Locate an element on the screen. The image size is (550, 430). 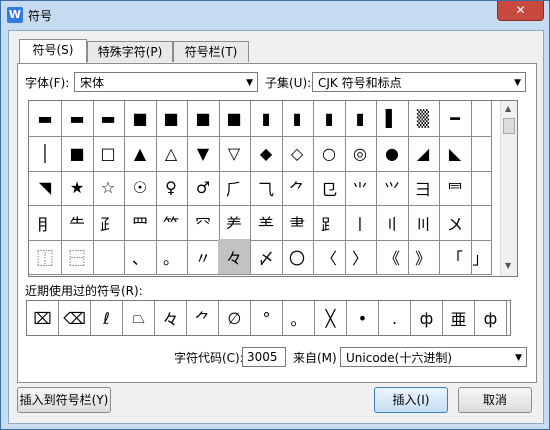
symbol-cell: ▲ is located at coordinates (140, 154).